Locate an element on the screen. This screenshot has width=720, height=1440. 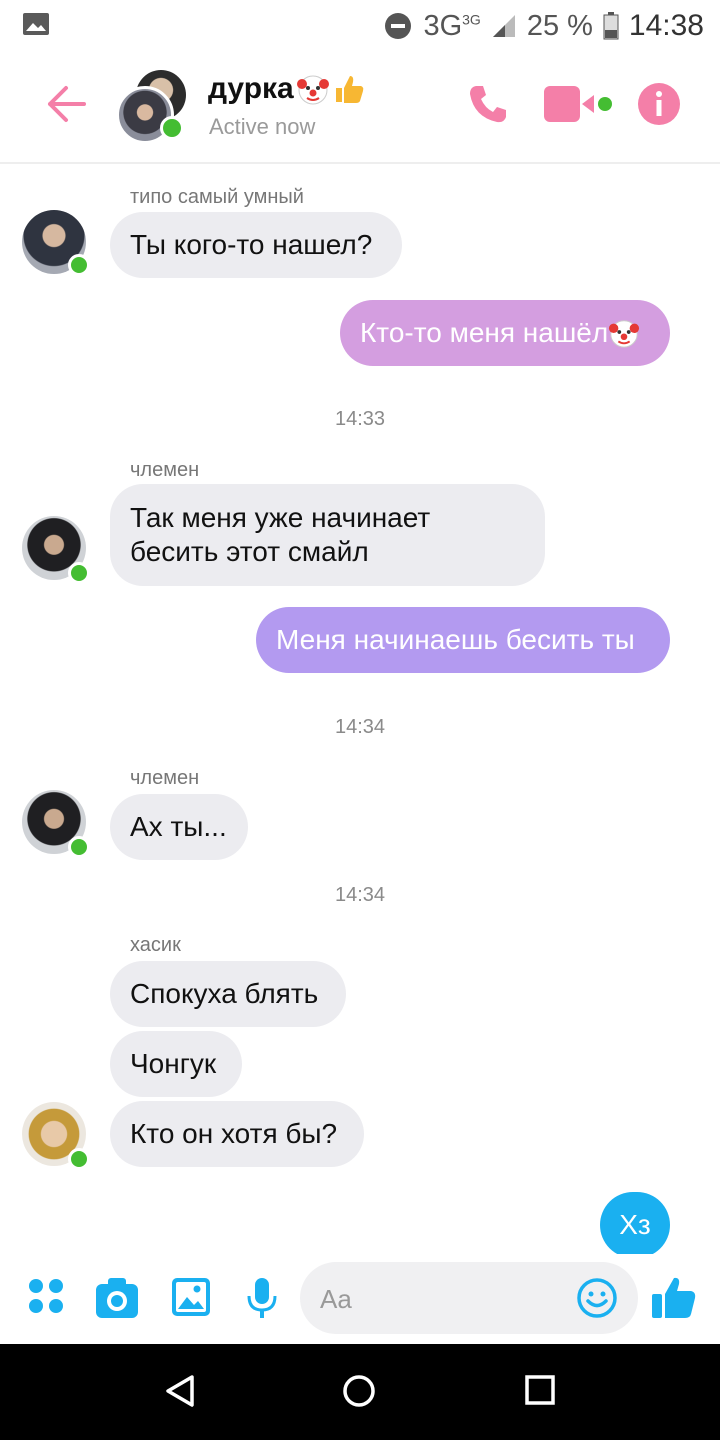
more-apps-icon is located at coordinates (46, 1296).